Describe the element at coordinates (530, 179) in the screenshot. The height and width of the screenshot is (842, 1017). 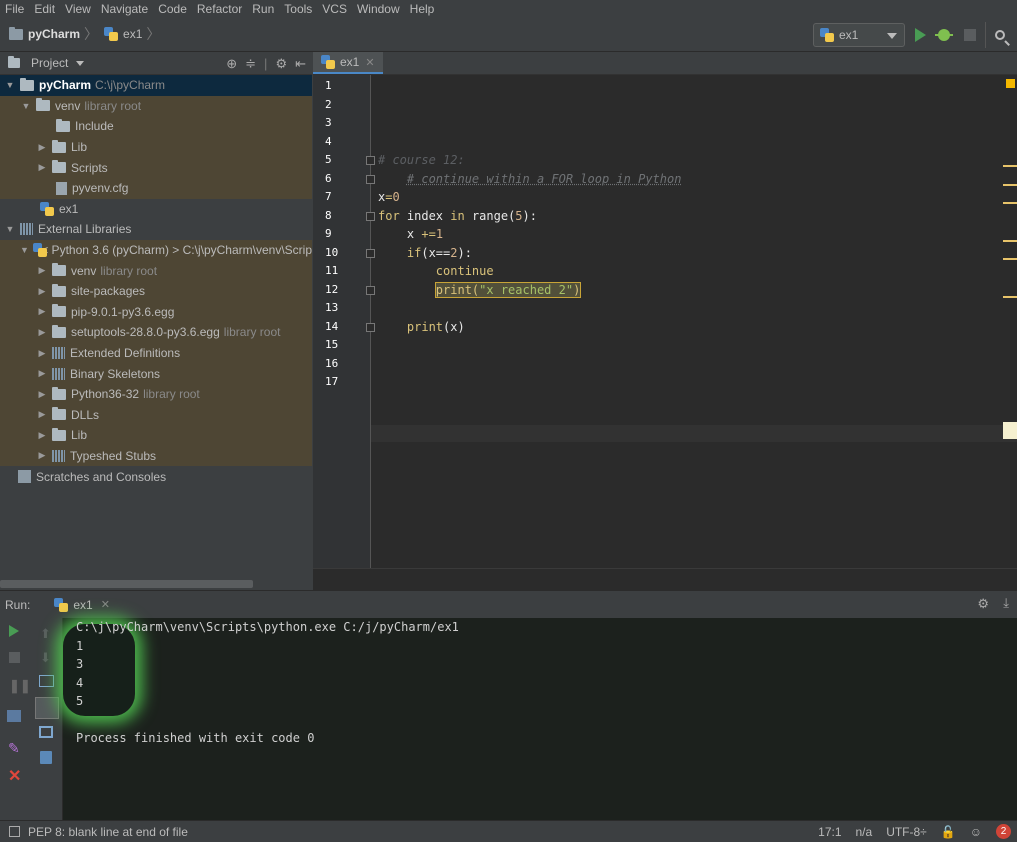
I see `code-line-6: # continue within a FOR loop in Python` at that location.